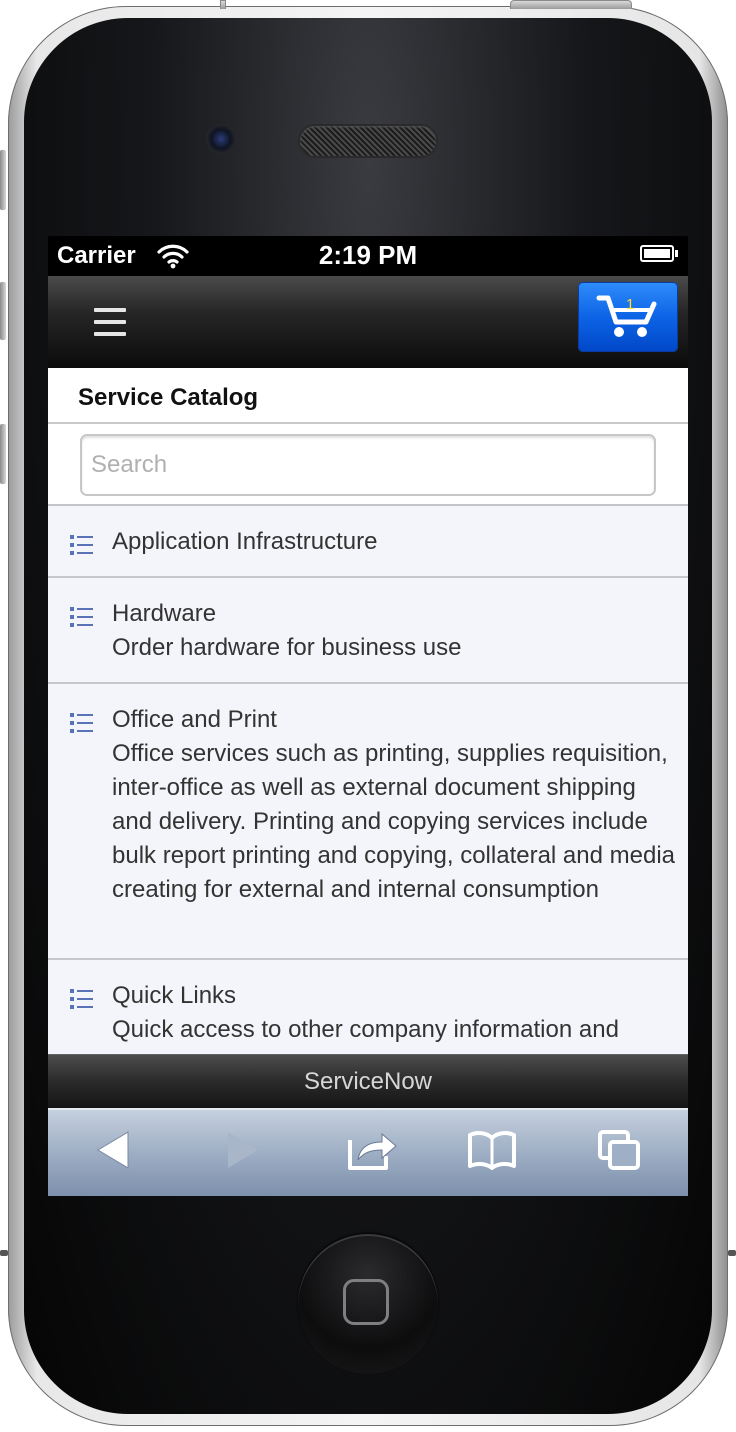 The height and width of the screenshot is (1432, 736). I want to click on footer-brand: ServiceNow, so click(368, 1081).